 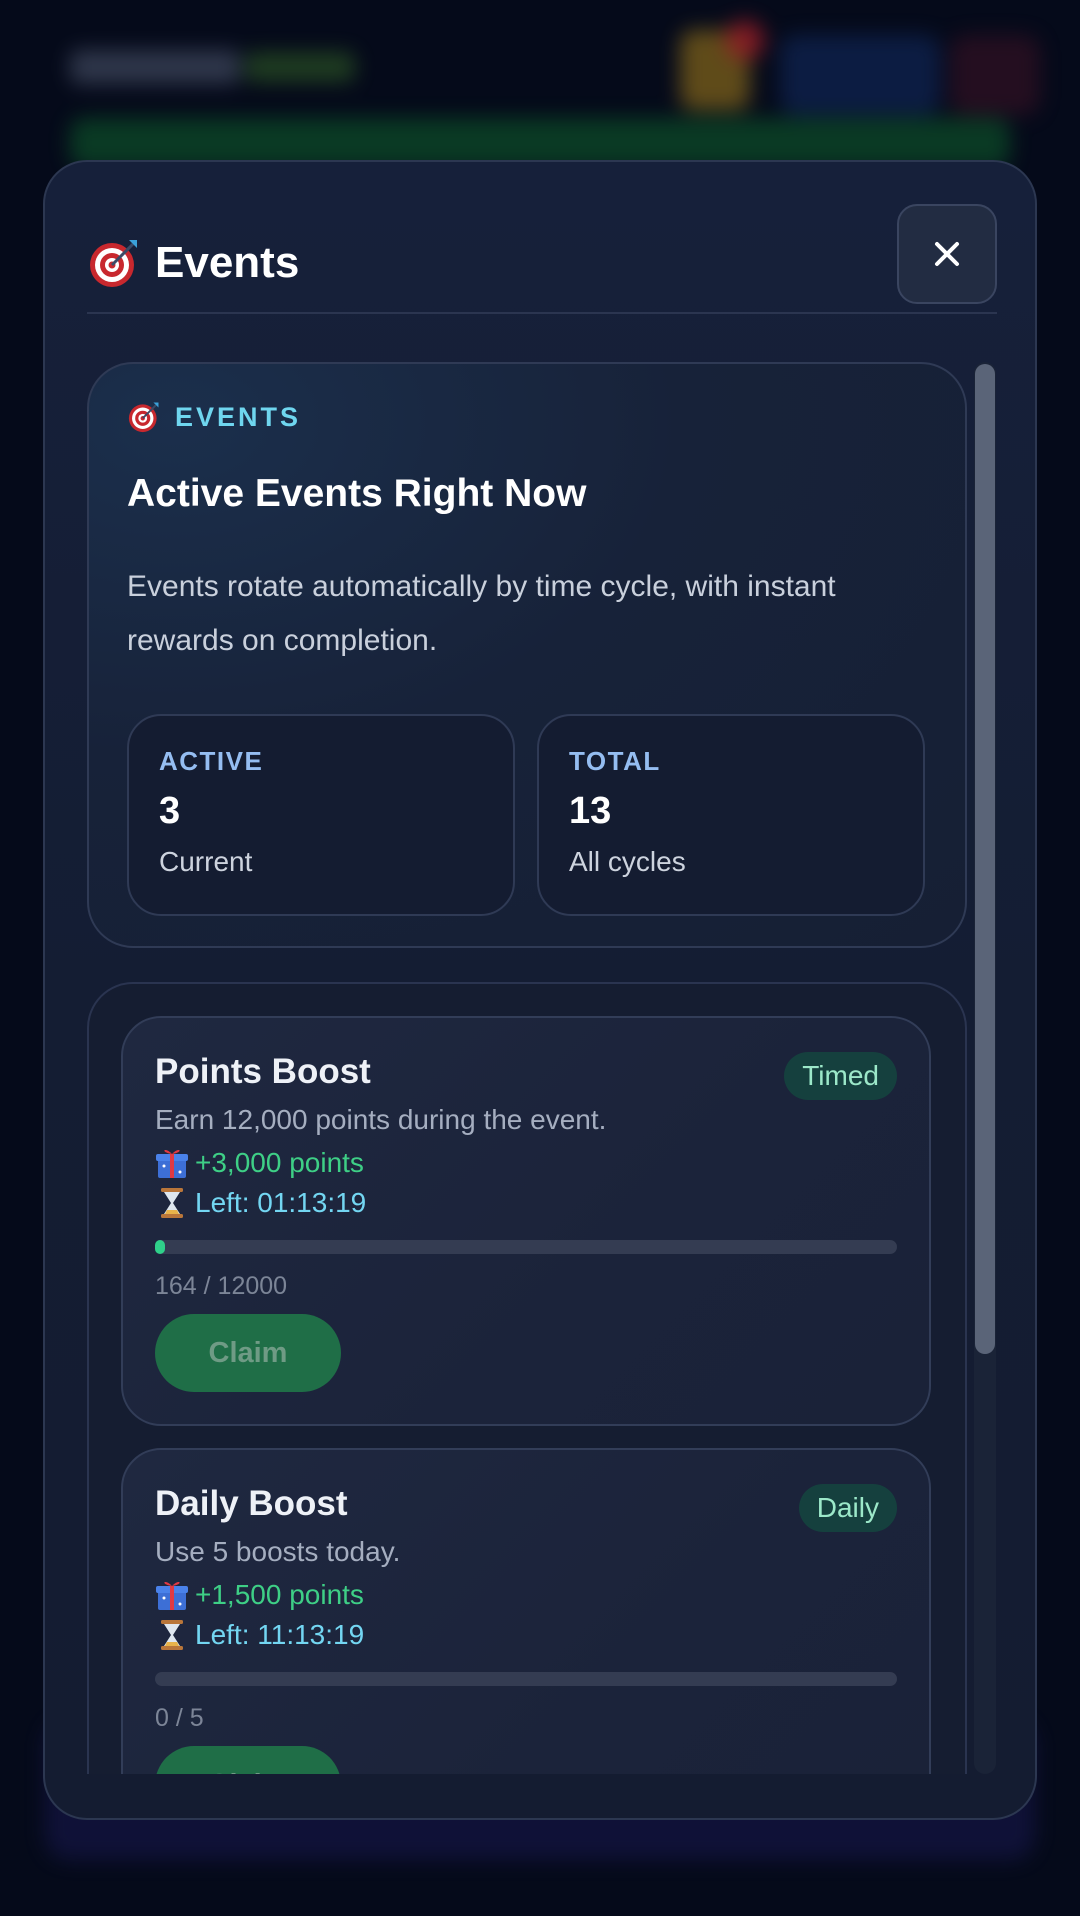 What do you see at coordinates (627, 861) in the screenshot?
I see `stat-subtext: All cycles` at bounding box center [627, 861].